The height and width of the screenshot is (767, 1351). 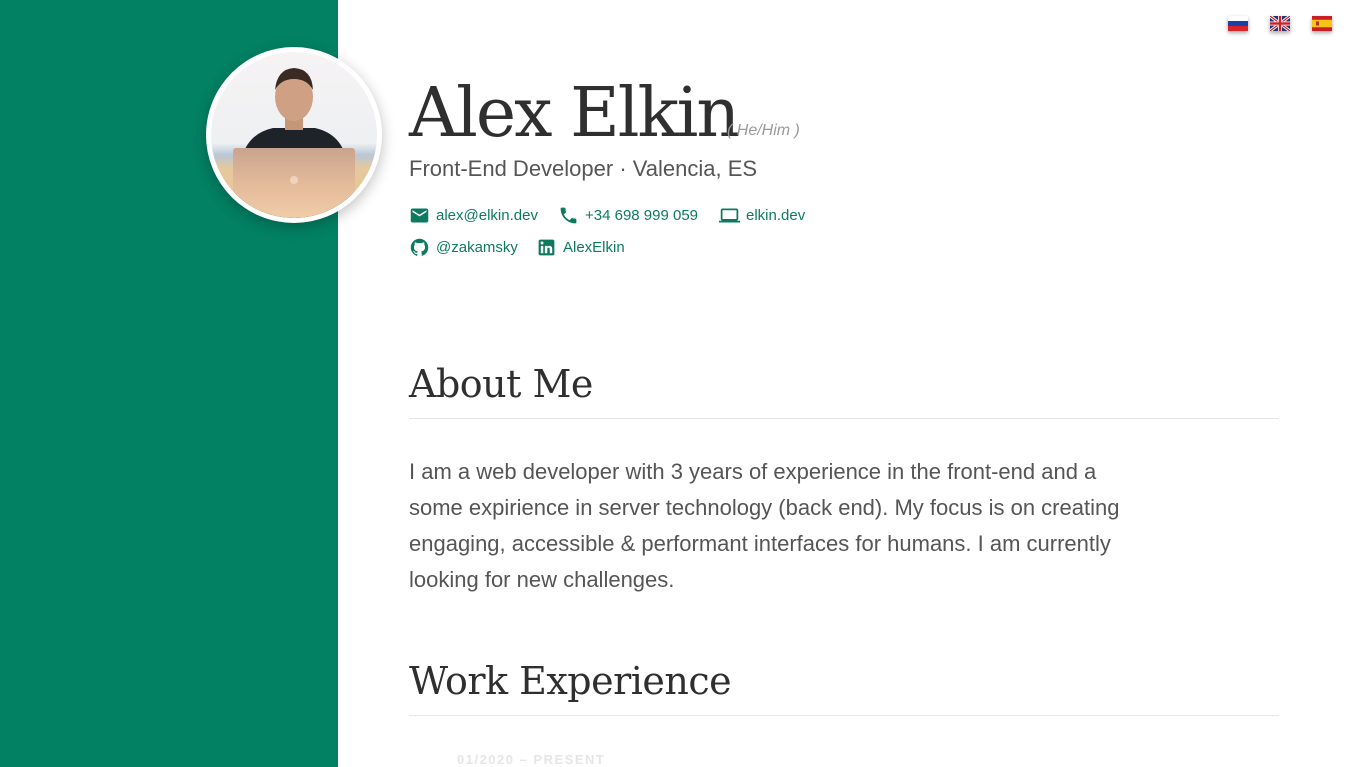 I want to click on website-link: elkin.dev, so click(x=762, y=215).